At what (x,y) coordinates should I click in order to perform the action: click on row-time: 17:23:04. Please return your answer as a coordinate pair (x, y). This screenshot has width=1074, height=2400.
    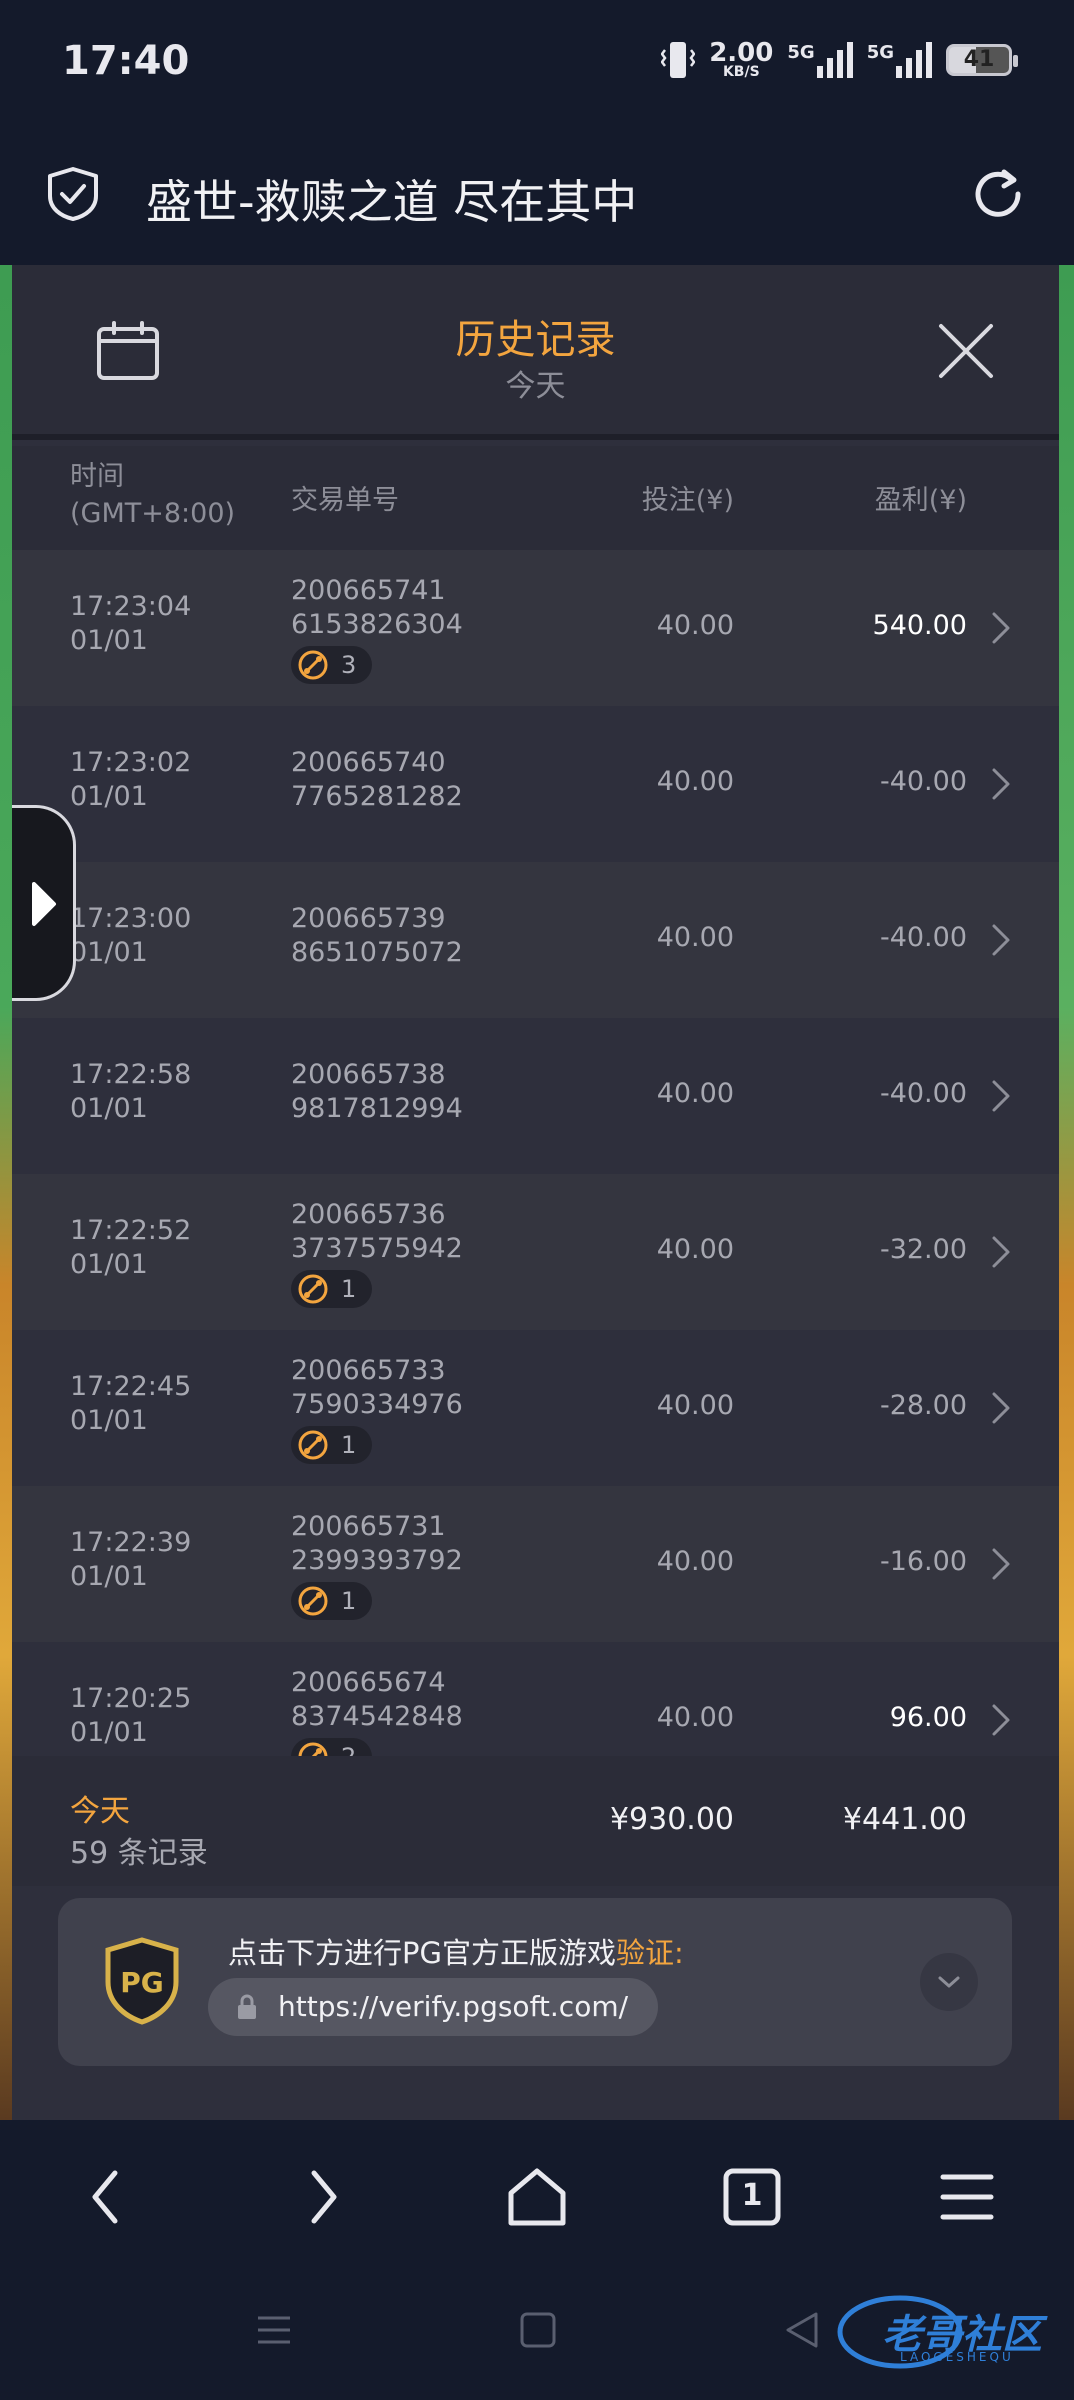
    Looking at the image, I should click on (131, 606).